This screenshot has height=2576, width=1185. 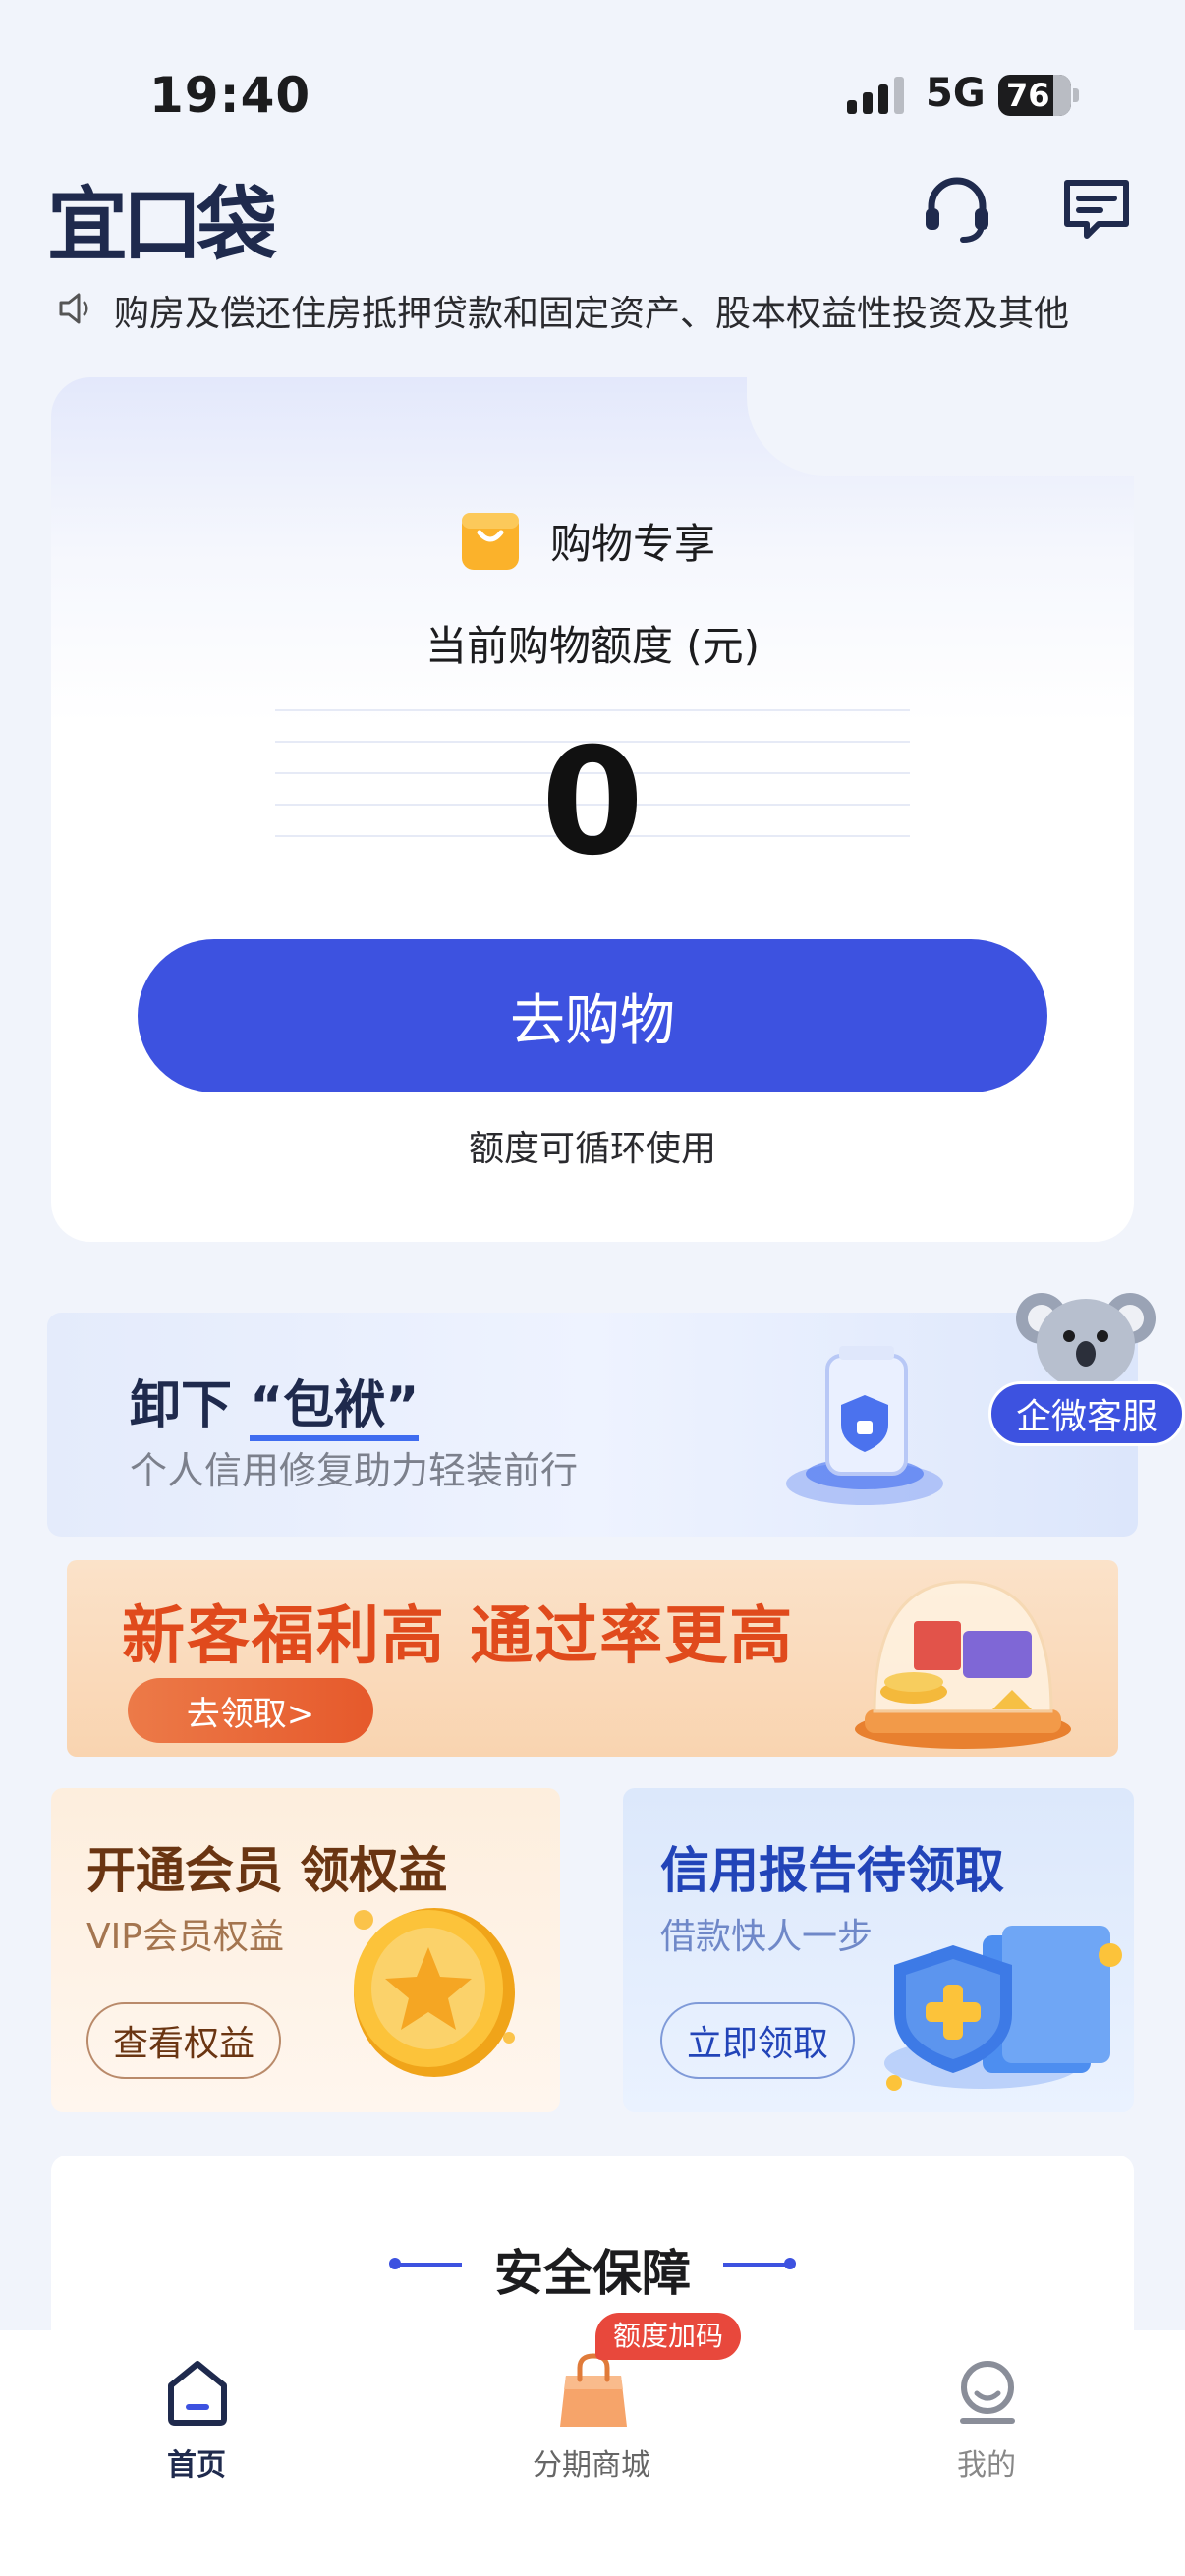 What do you see at coordinates (1085, 1338) in the screenshot?
I see `koala-mascot-icon` at bounding box center [1085, 1338].